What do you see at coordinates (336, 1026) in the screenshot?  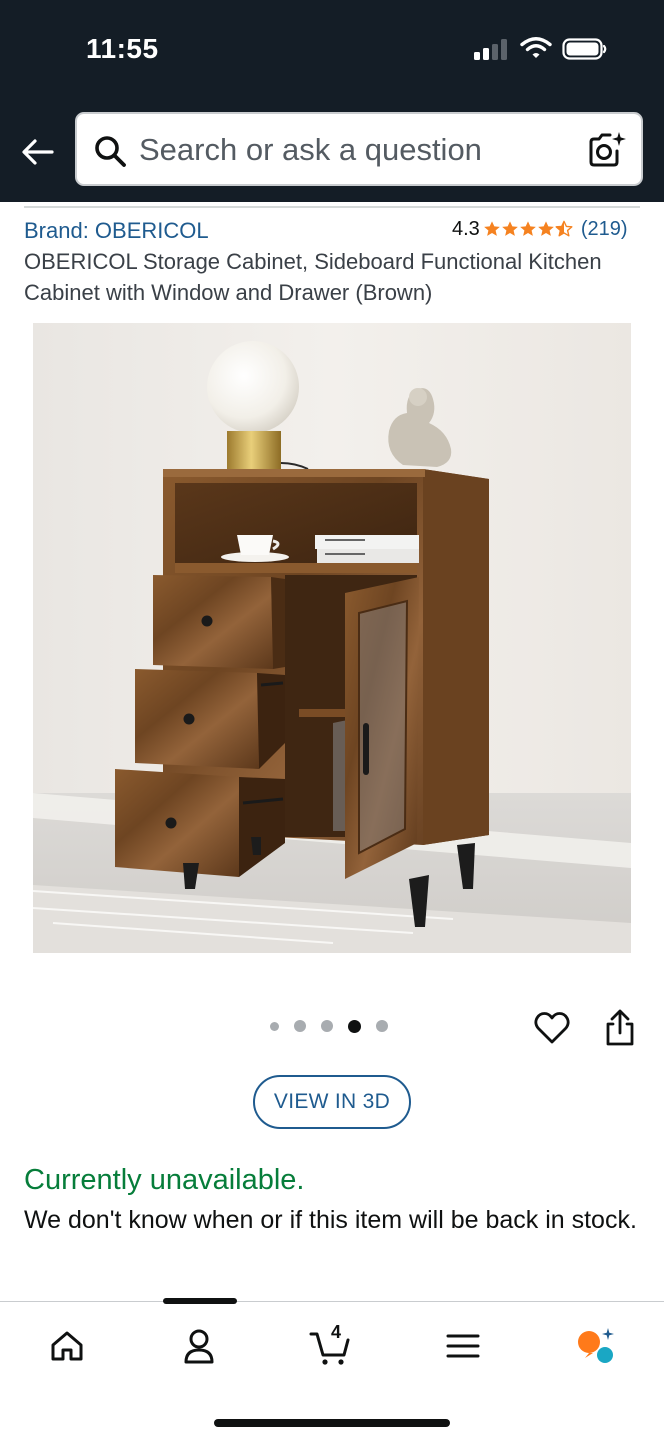 I see `image-carousel-indicator` at bounding box center [336, 1026].